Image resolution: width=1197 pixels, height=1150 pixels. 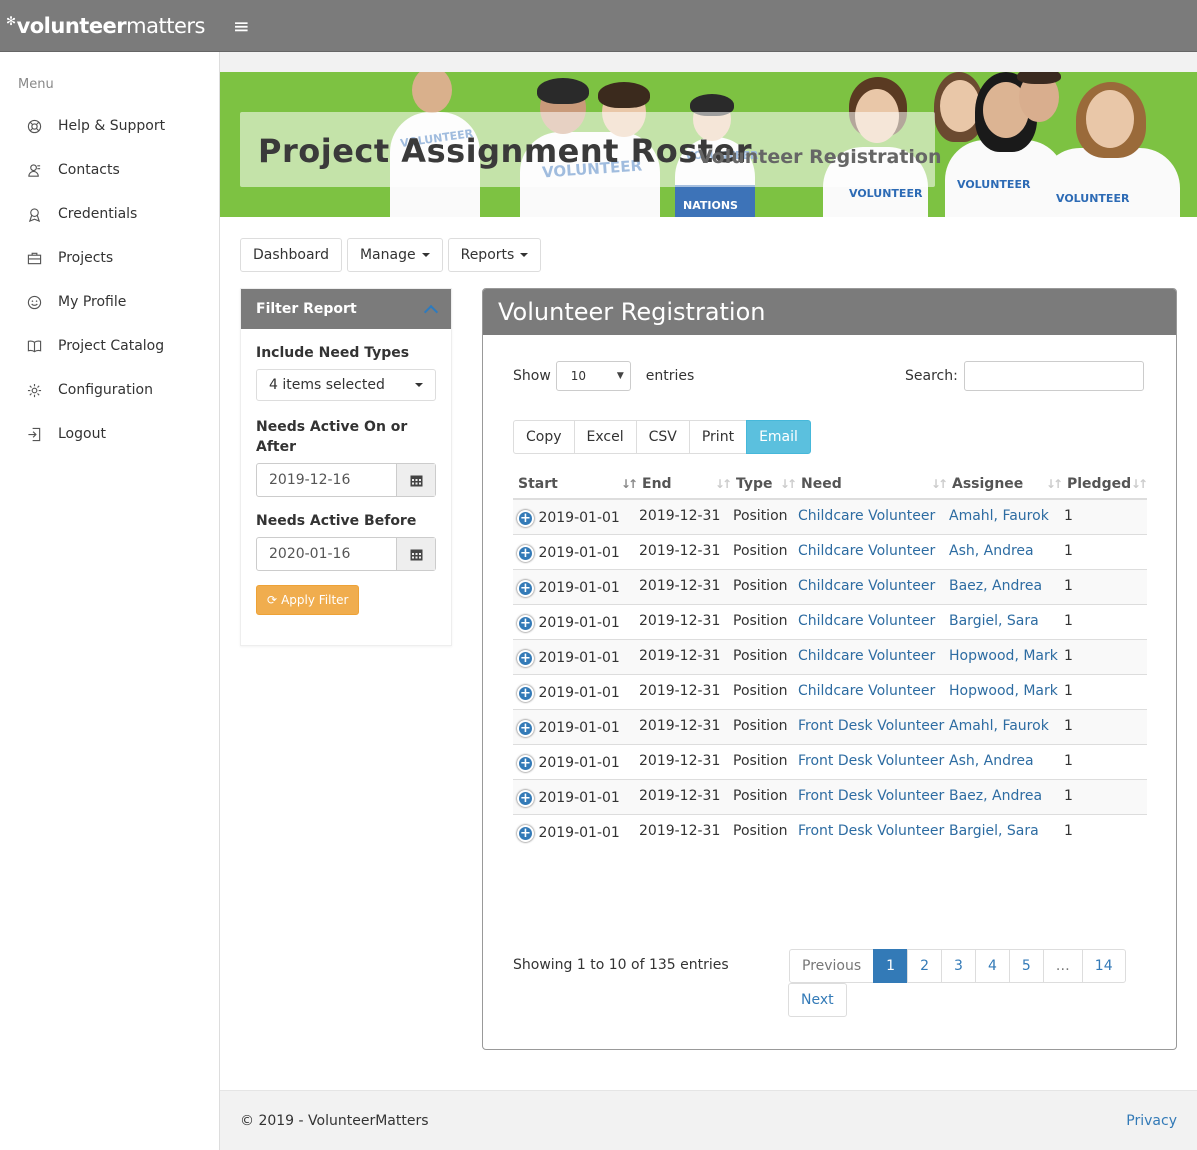 What do you see at coordinates (109, 302) in the screenshot?
I see `sidebar-item-my-profile: My Profile` at bounding box center [109, 302].